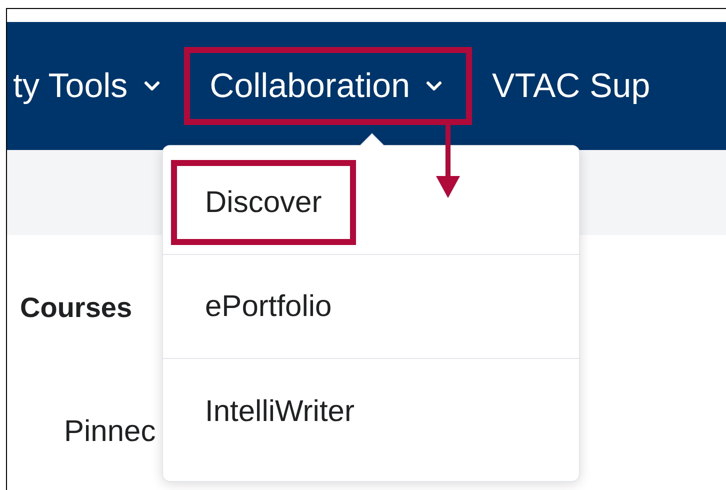 The height and width of the screenshot is (490, 726). I want to click on nav-item: VTAC Sup, so click(571, 86).